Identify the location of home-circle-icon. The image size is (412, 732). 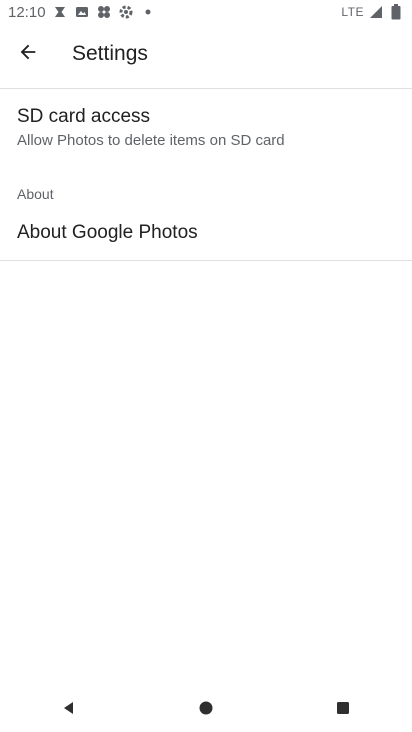
(206, 708).